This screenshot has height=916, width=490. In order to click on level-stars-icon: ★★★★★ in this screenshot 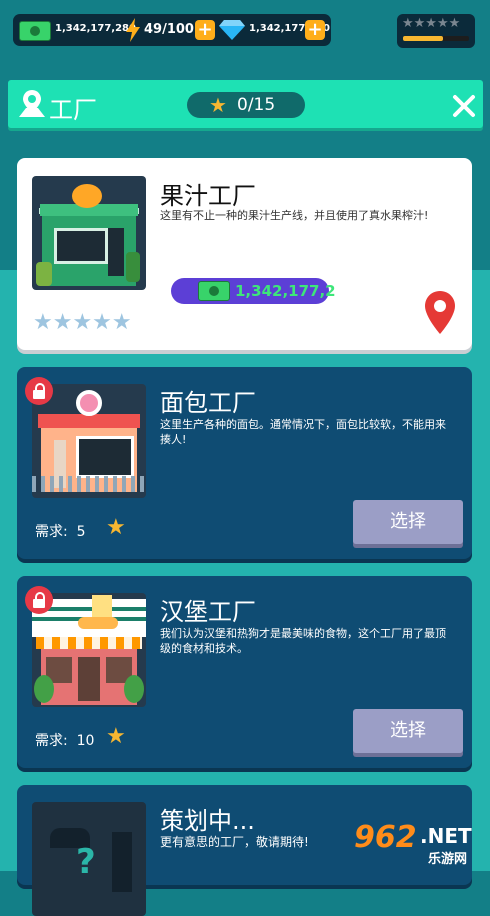, I will do `click(431, 23)`.